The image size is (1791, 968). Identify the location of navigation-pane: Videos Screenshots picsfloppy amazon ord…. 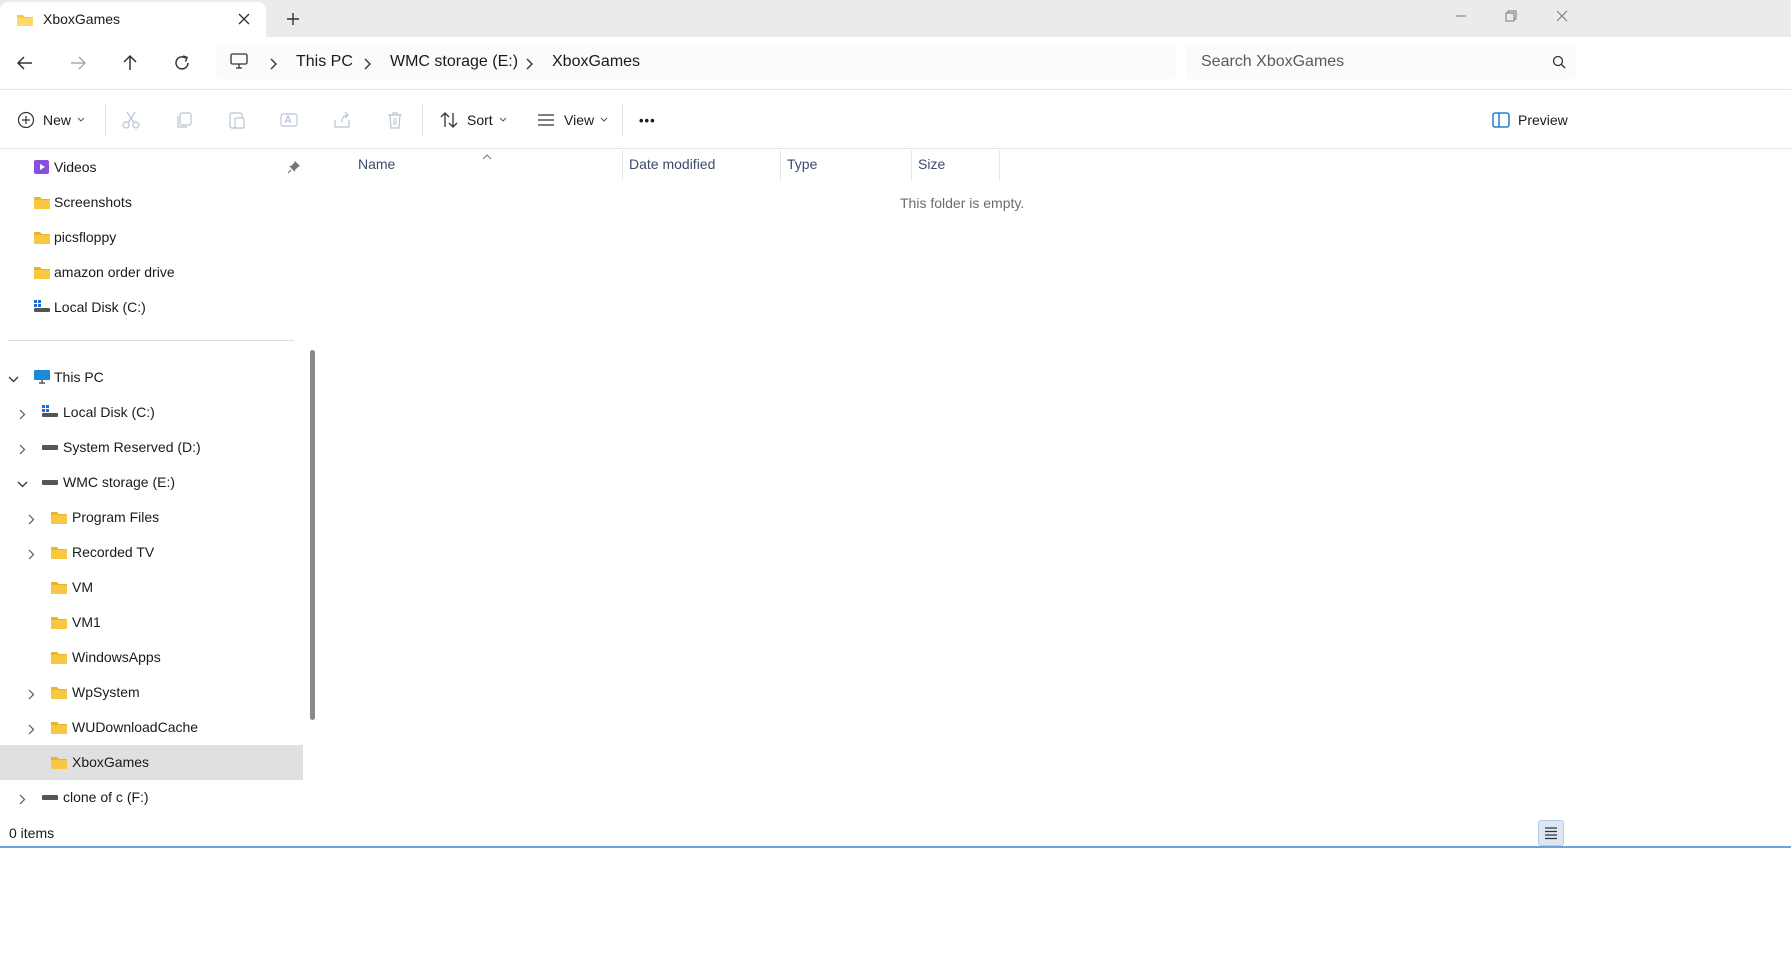
(160, 485).